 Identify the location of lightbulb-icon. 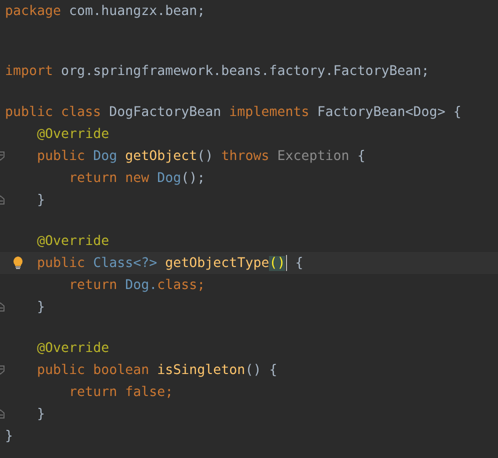
(18, 263).